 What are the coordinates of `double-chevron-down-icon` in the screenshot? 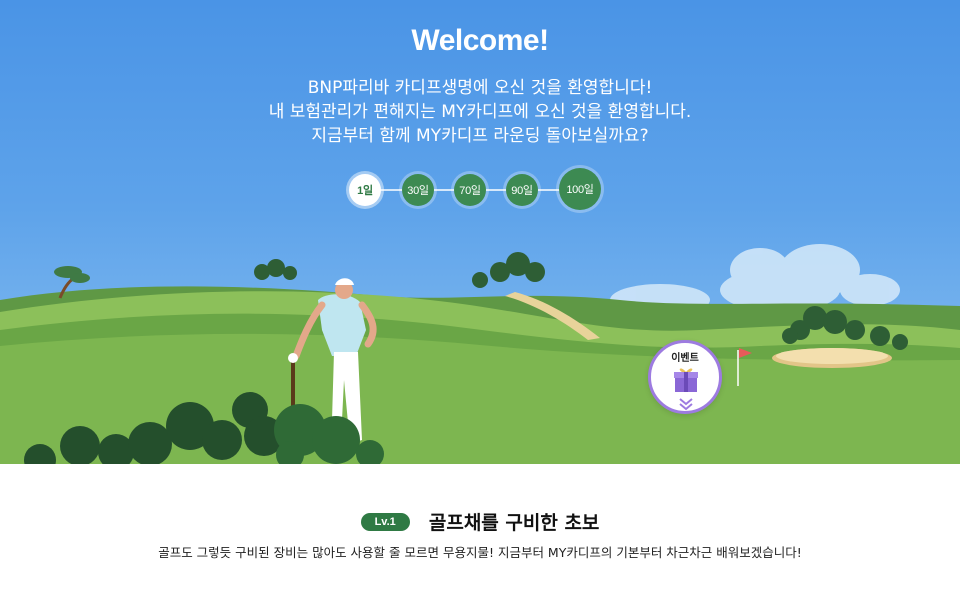 It's located at (686, 404).